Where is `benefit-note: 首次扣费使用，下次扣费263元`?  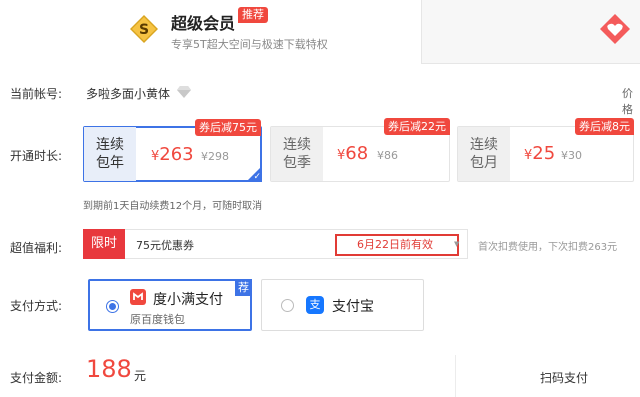
benefit-note: 首次扣费使用，下次扣费263元 is located at coordinates (548, 247).